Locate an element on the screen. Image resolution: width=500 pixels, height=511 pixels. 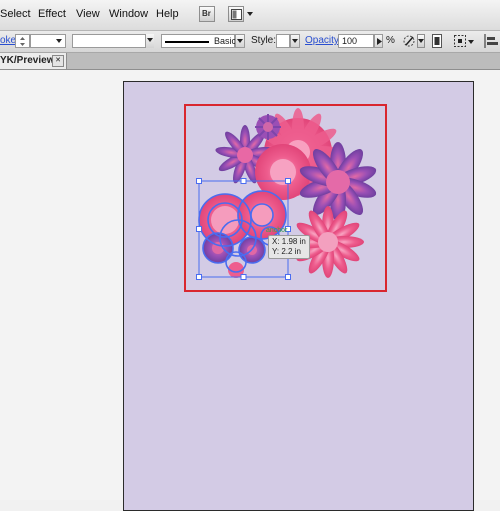
brush-definition-field: Basic is located at coordinates (199, 41).